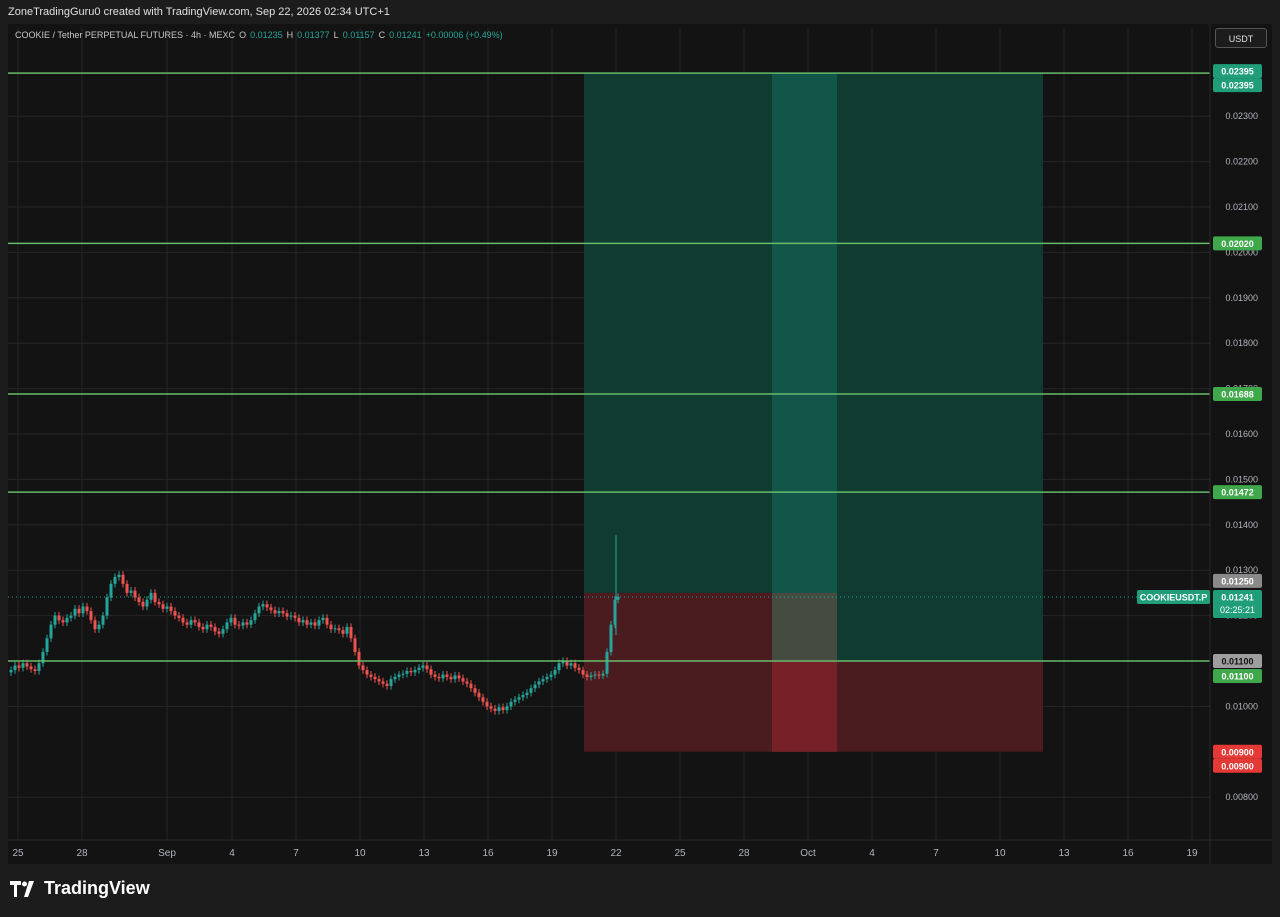  I want to click on open-label: O, so click(243, 35).